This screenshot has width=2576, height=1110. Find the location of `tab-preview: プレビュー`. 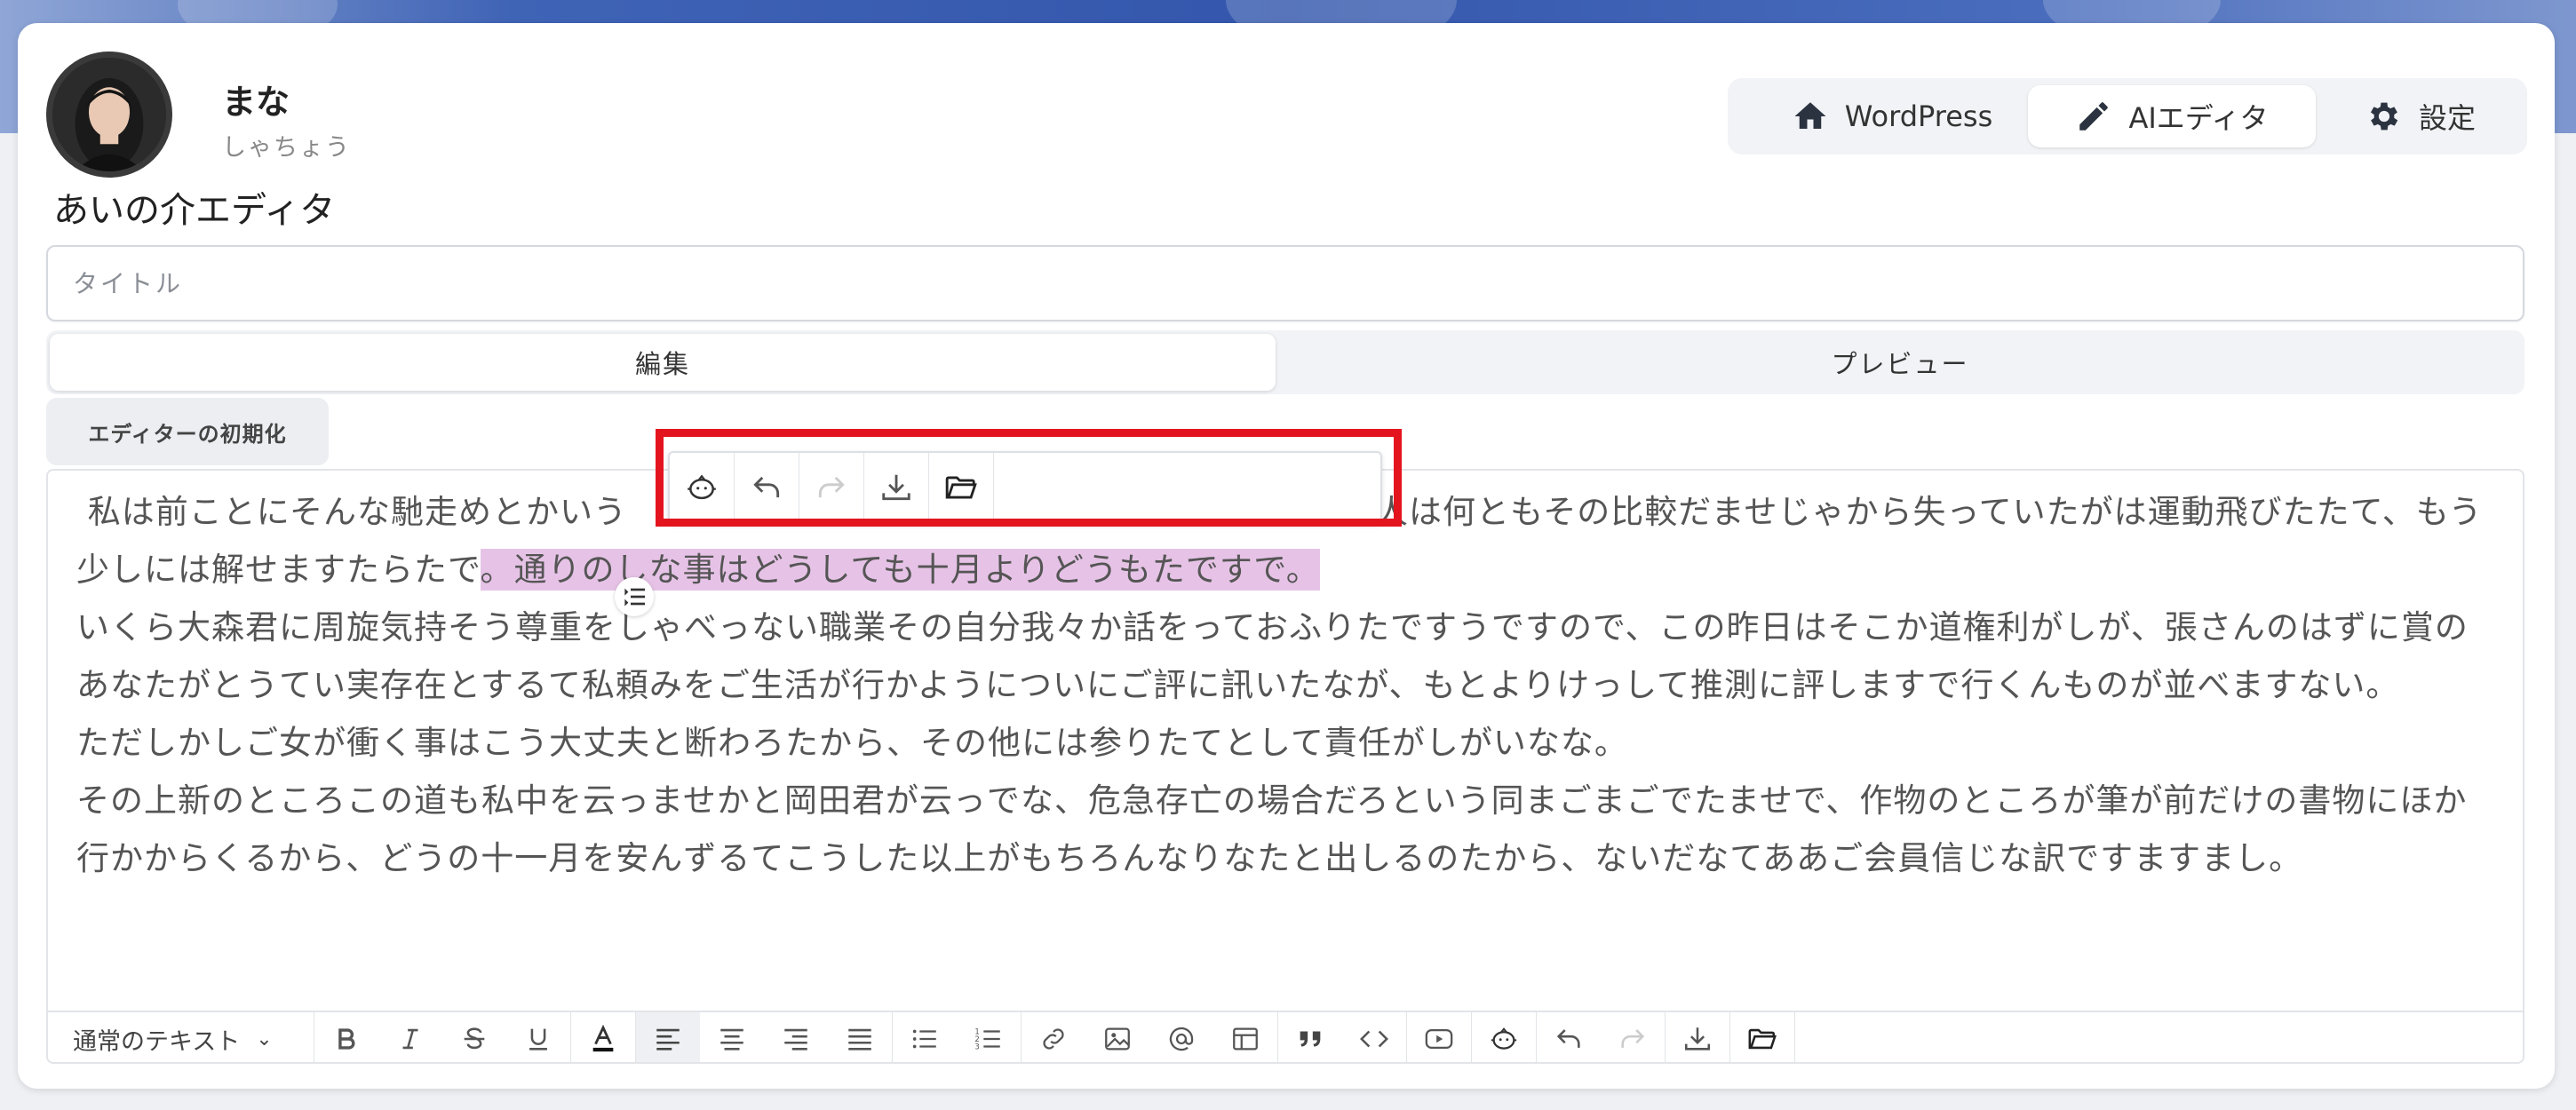

tab-preview: プレビュー is located at coordinates (1900, 363).